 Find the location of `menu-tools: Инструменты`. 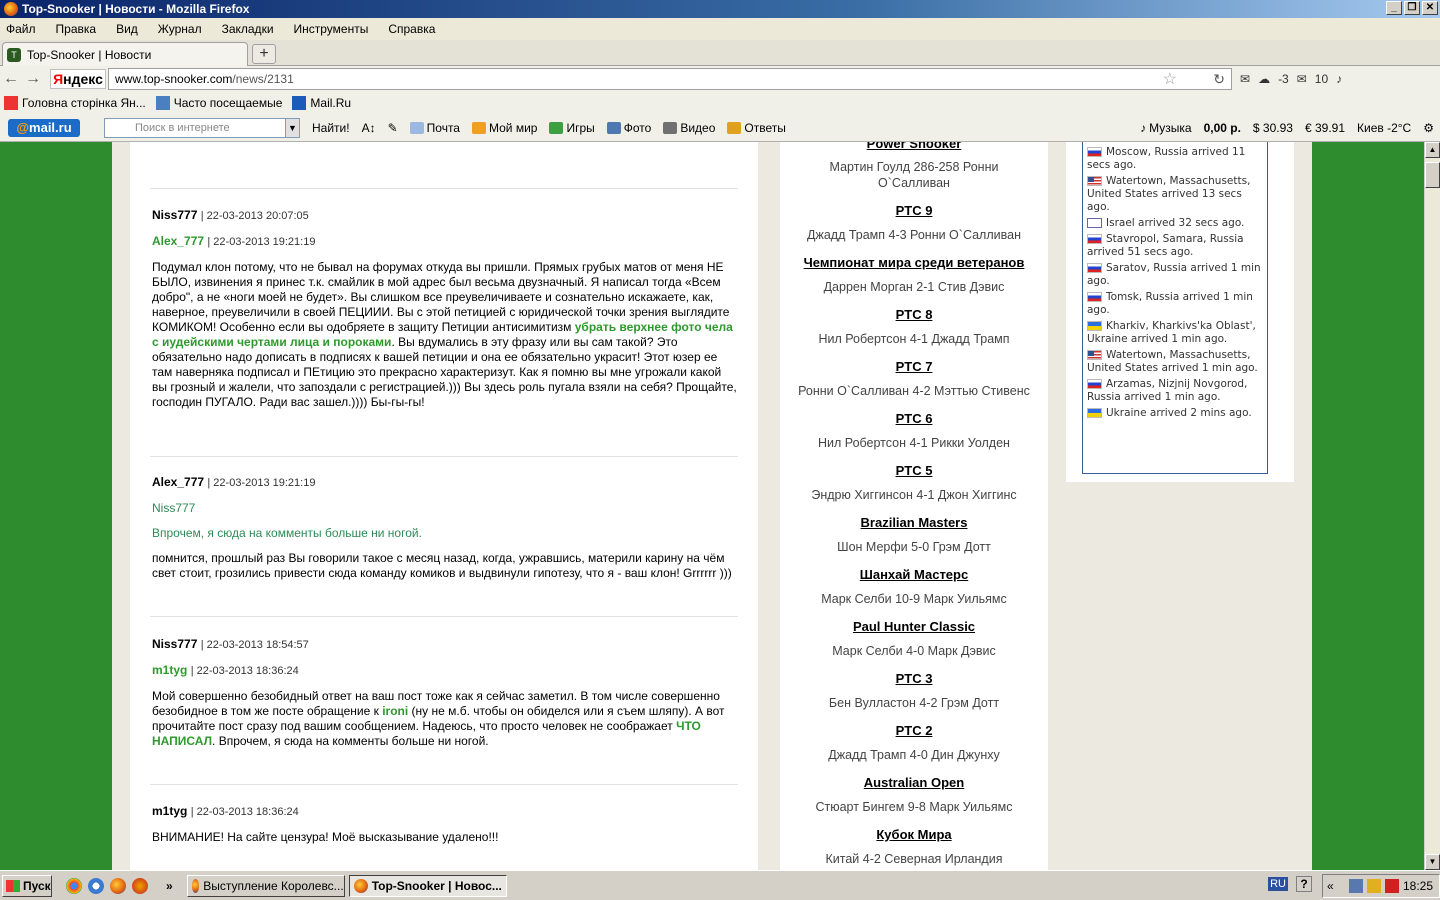

menu-tools: Инструменты is located at coordinates (331, 29).